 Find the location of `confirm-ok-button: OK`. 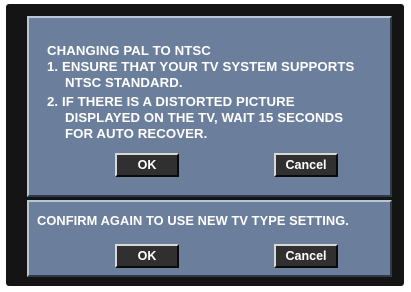

confirm-ok-button: OK is located at coordinates (147, 256).